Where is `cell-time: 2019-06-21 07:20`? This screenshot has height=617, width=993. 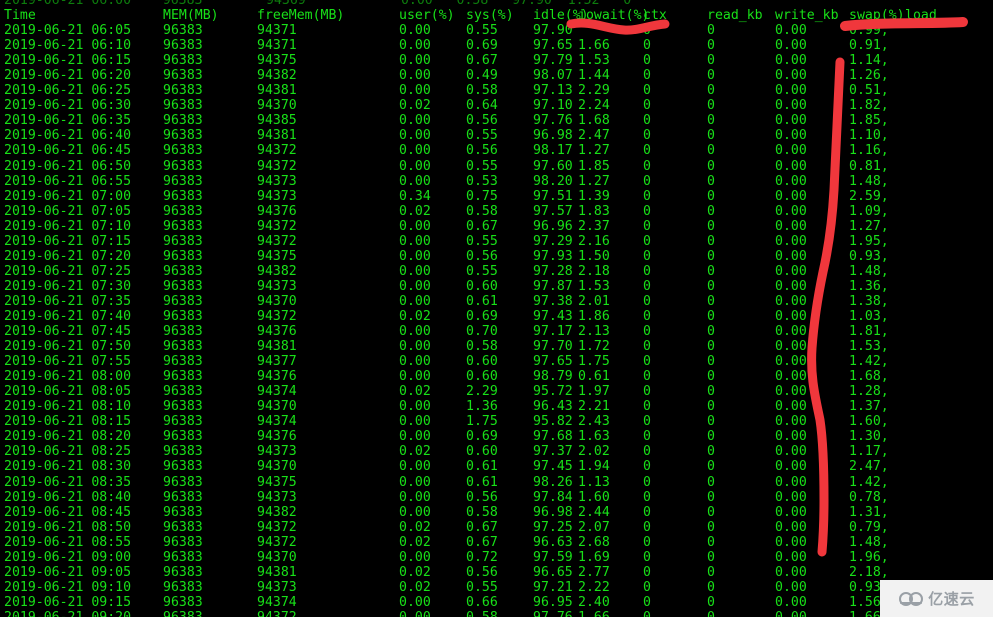
cell-time: 2019-06-21 07:20 is located at coordinates (68, 256).